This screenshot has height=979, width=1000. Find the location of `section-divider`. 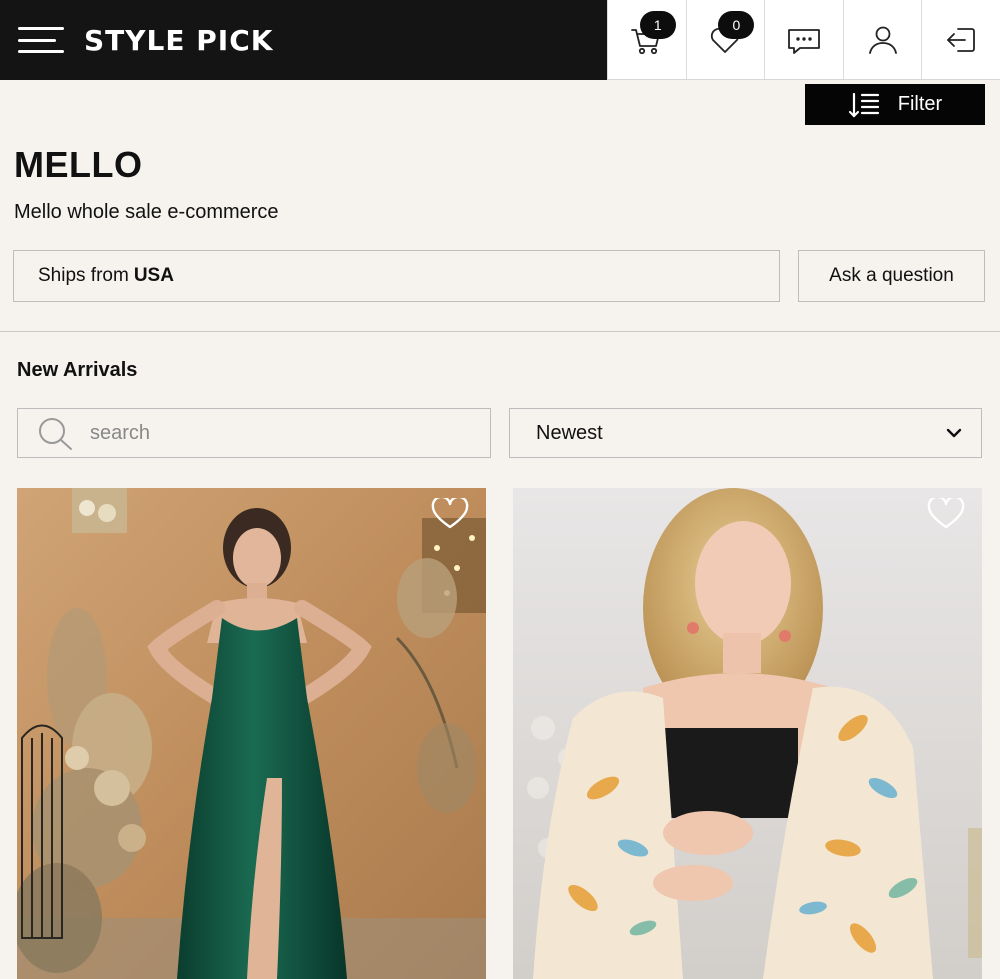

section-divider is located at coordinates (500, 331).